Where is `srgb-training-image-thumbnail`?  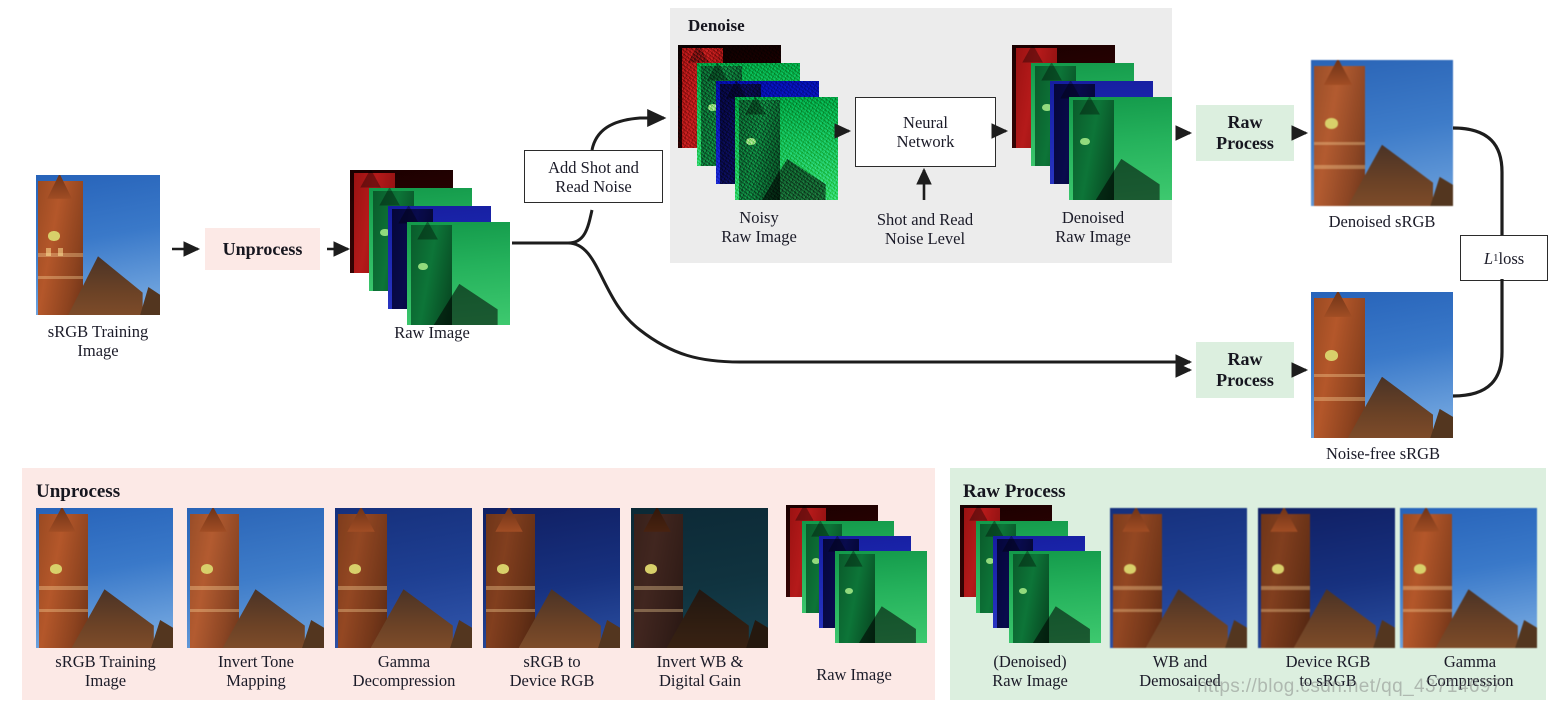 srgb-training-image-thumbnail is located at coordinates (98, 245).